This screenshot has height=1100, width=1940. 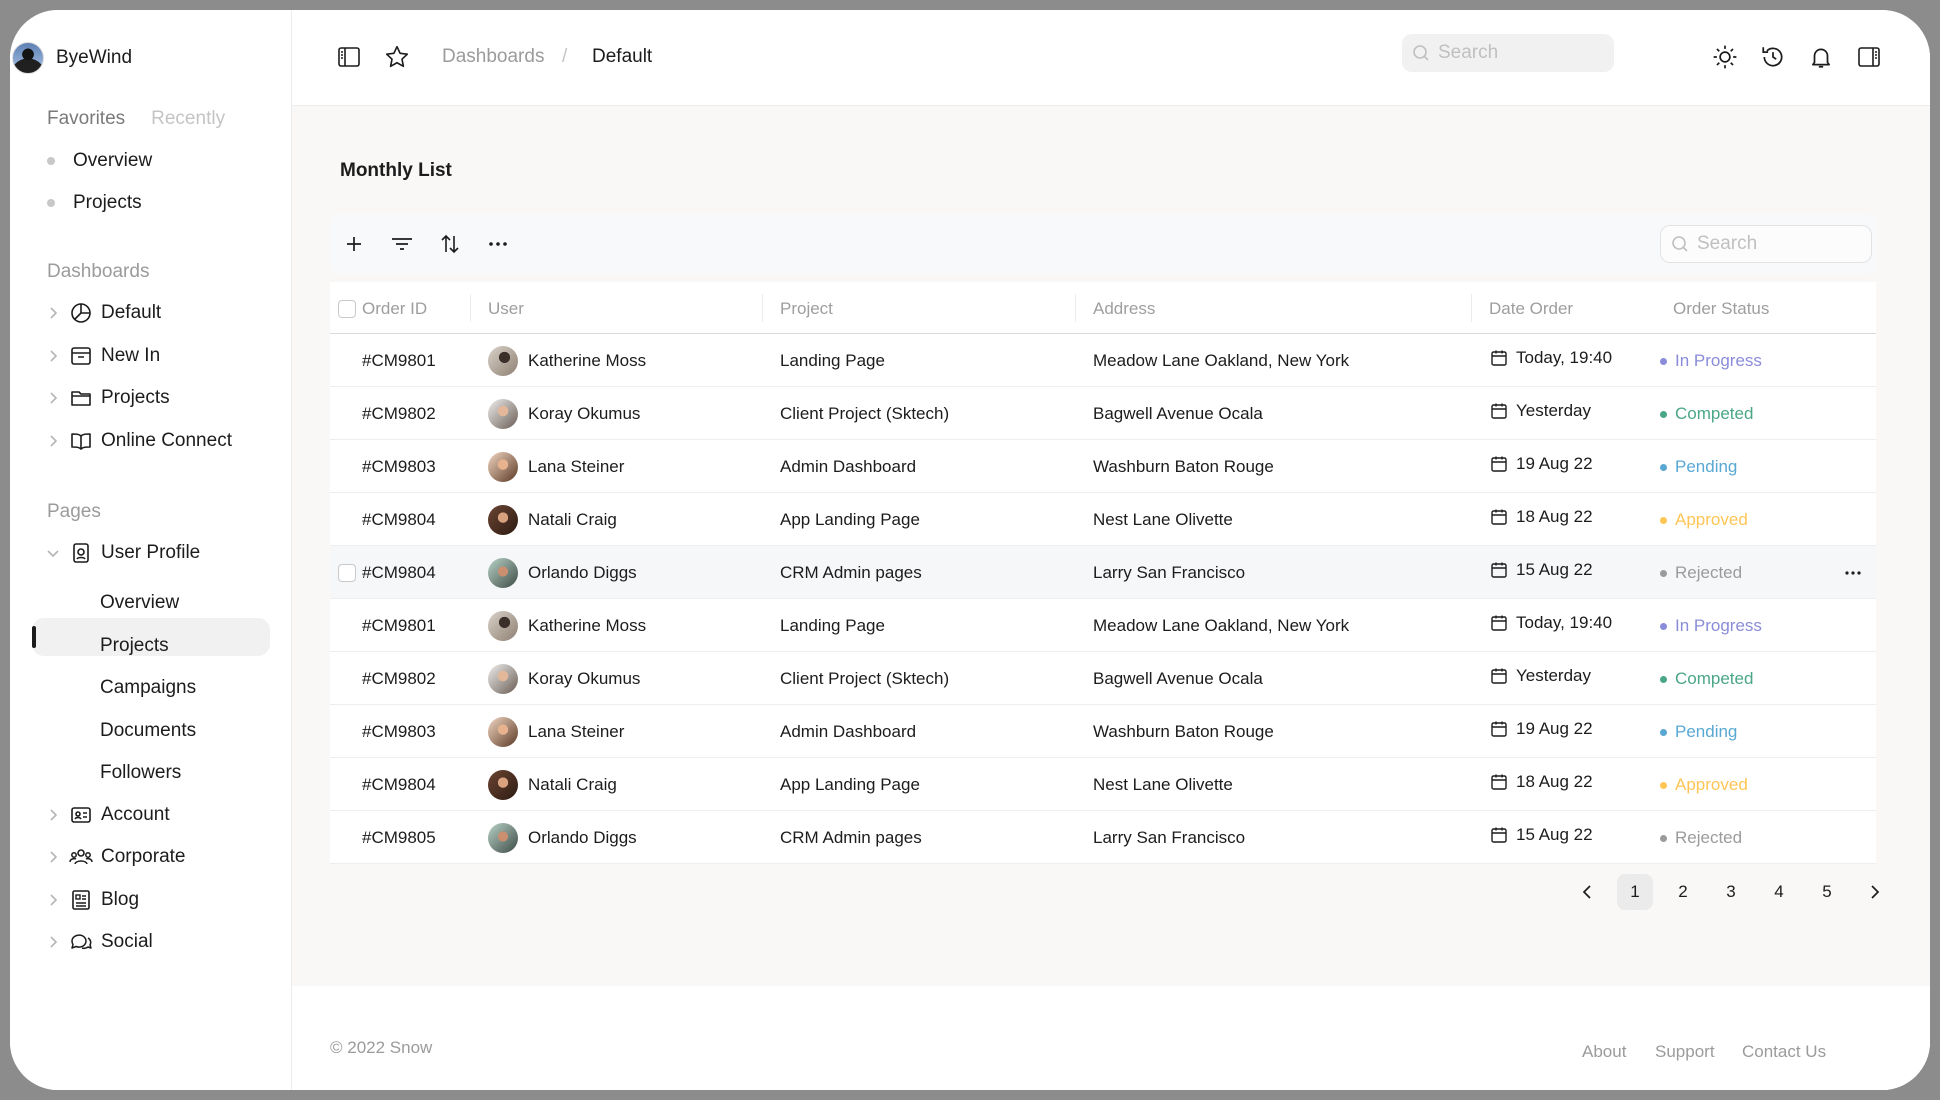 What do you see at coordinates (399, 837) in the screenshot?
I see `order-id: #CM9805` at bounding box center [399, 837].